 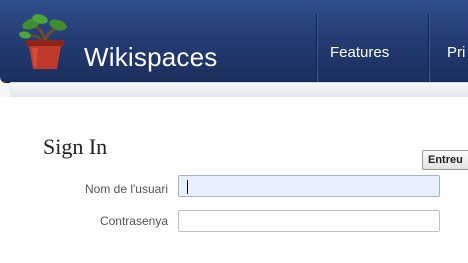 What do you see at coordinates (133, 221) in the screenshot?
I see `password-label: Contrasenya` at bounding box center [133, 221].